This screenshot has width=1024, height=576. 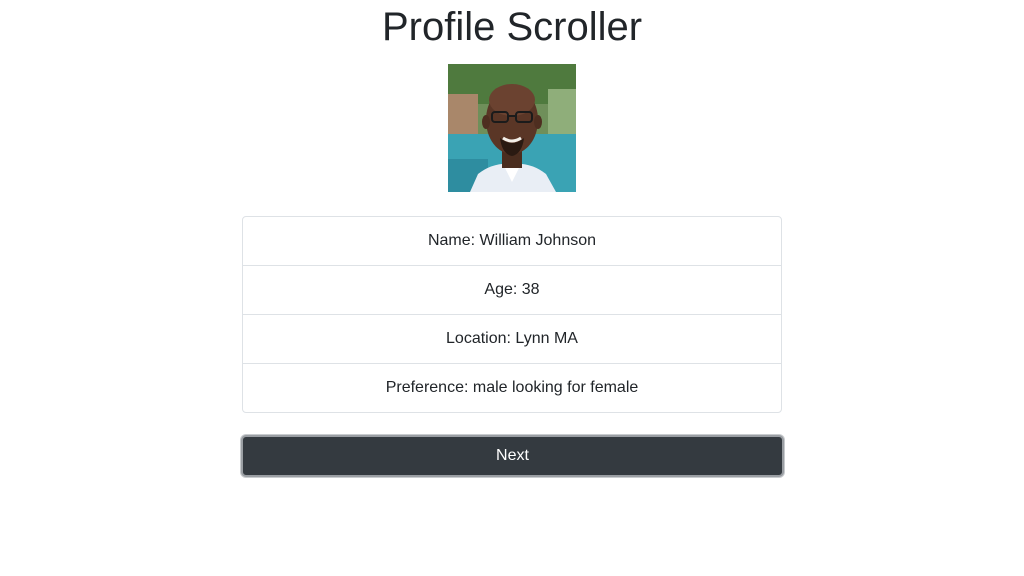 What do you see at coordinates (512, 27) in the screenshot?
I see `page-title: Profile Scroller` at bounding box center [512, 27].